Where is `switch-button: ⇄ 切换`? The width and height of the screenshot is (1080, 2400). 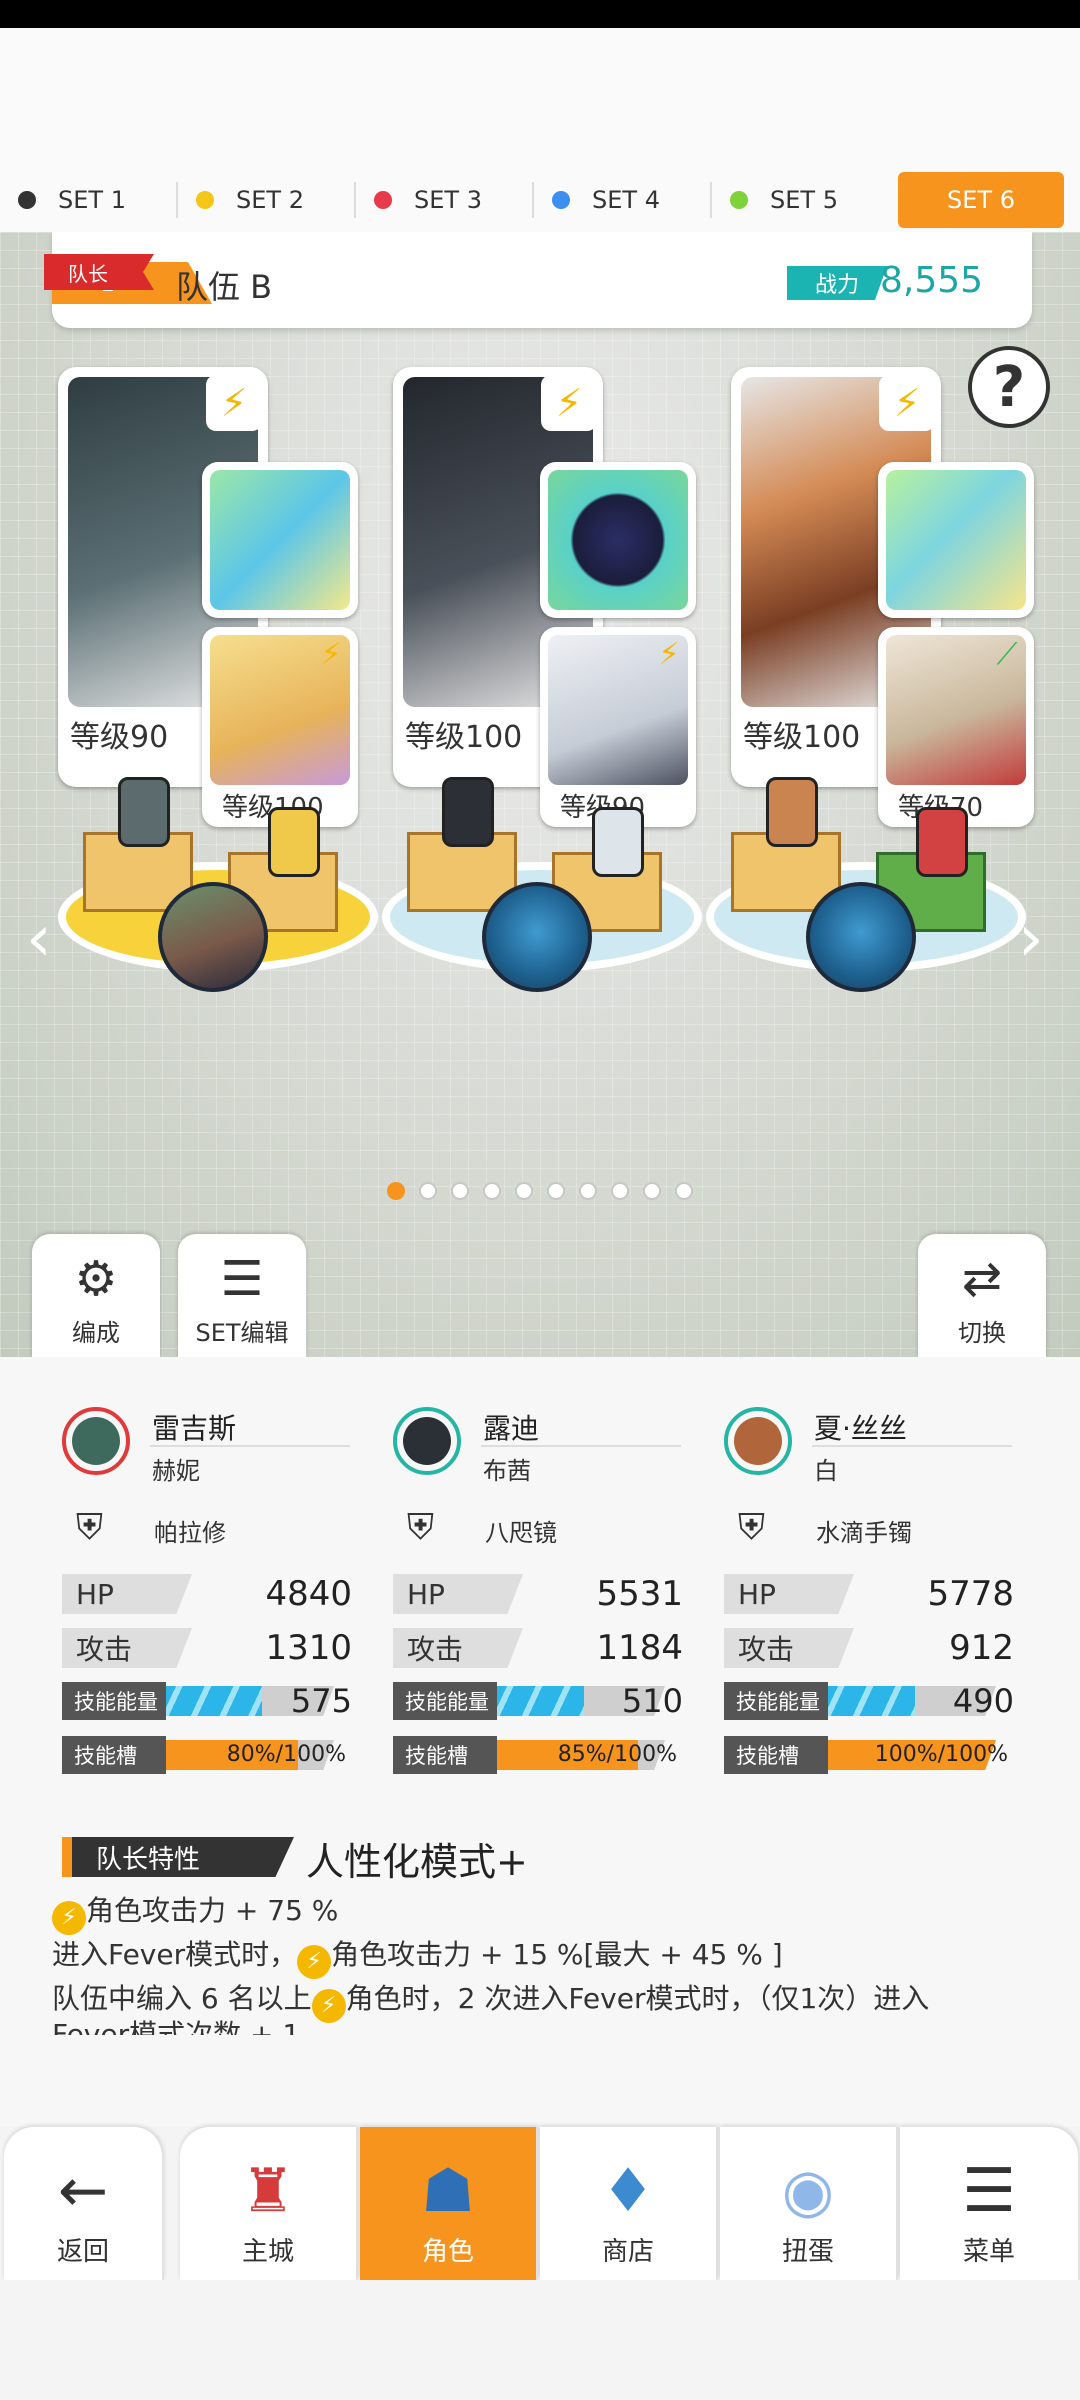 switch-button: ⇄ 切换 is located at coordinates (982, 1295).